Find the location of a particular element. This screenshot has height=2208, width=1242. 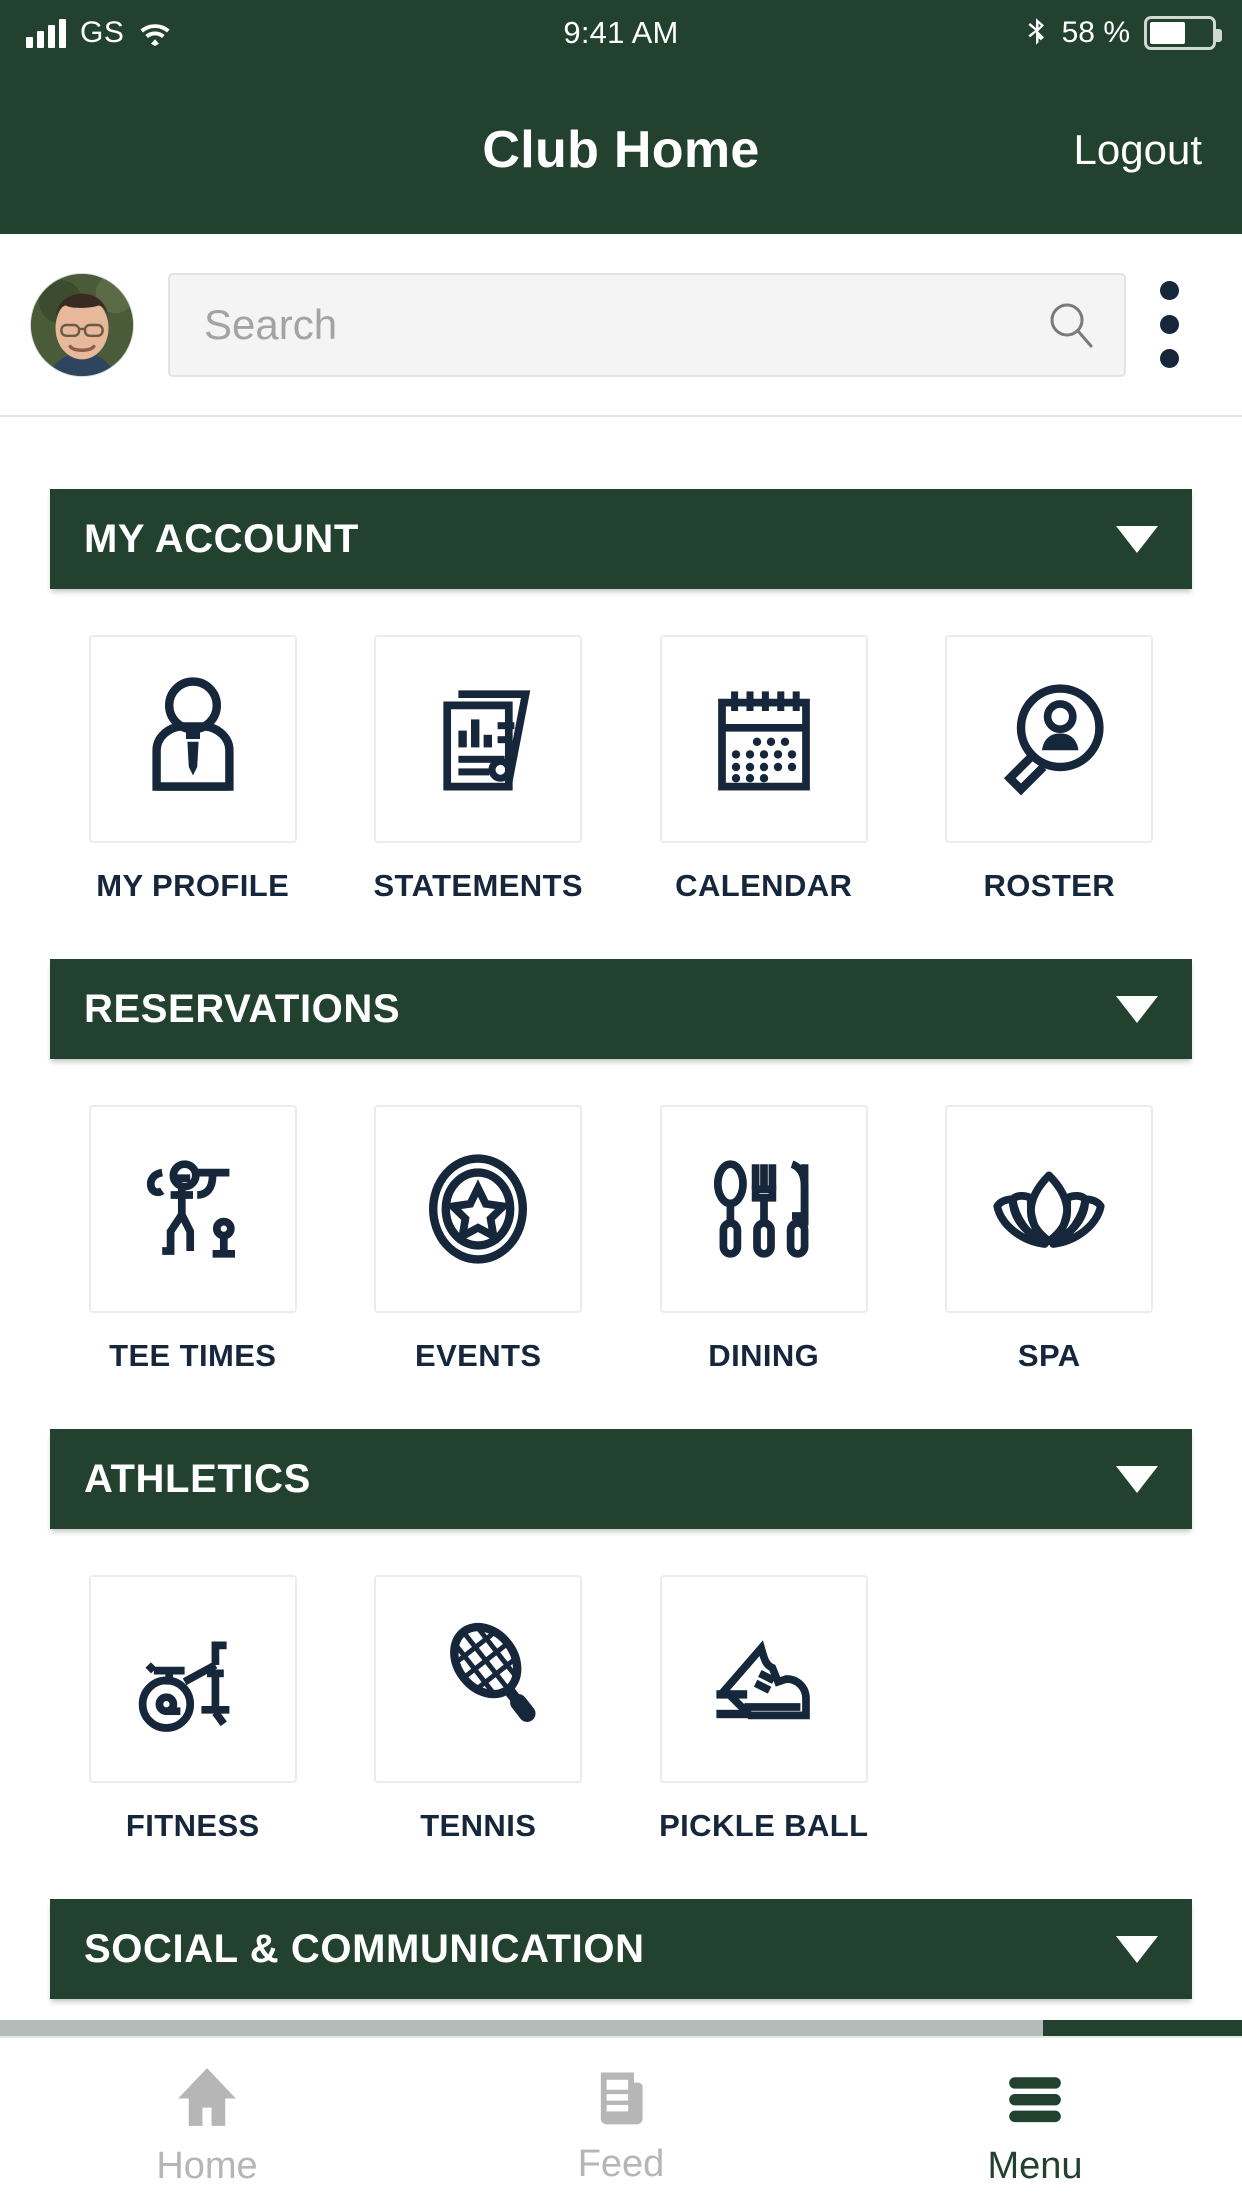

calendar-icon is located at coordinates (763, 741).